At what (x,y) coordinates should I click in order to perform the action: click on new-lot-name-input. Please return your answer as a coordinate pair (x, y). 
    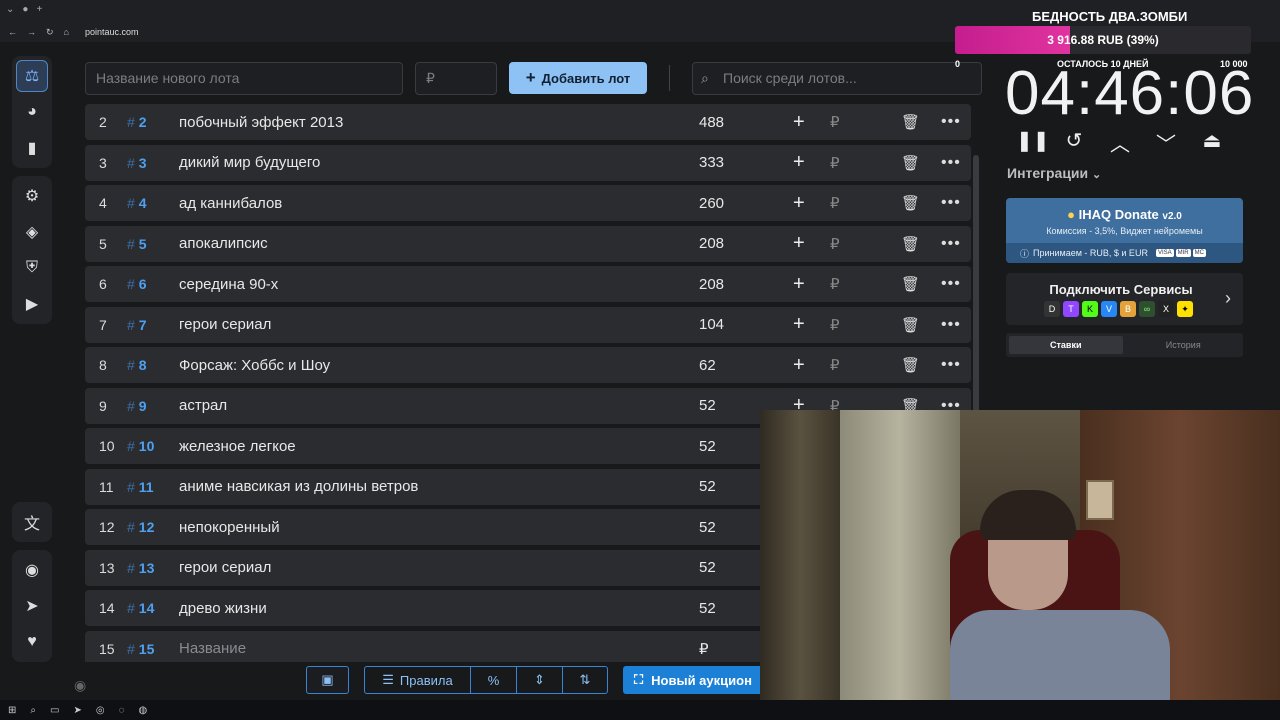
    Looking at the image, I should click on (244, 78).